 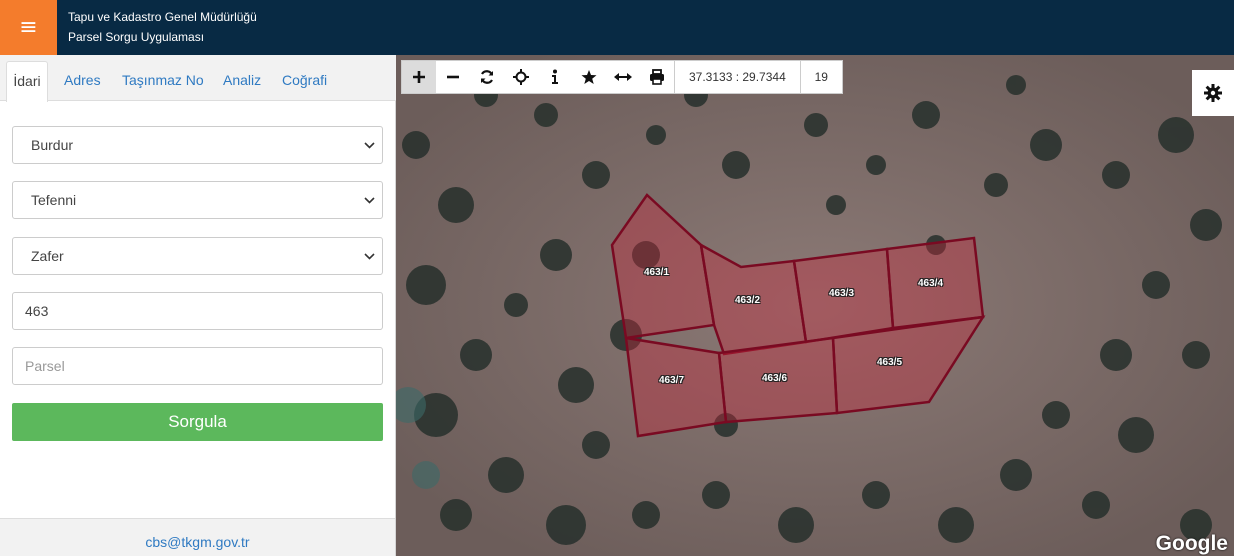 I want to click on refresh-icon, so click(x=487, y=77).